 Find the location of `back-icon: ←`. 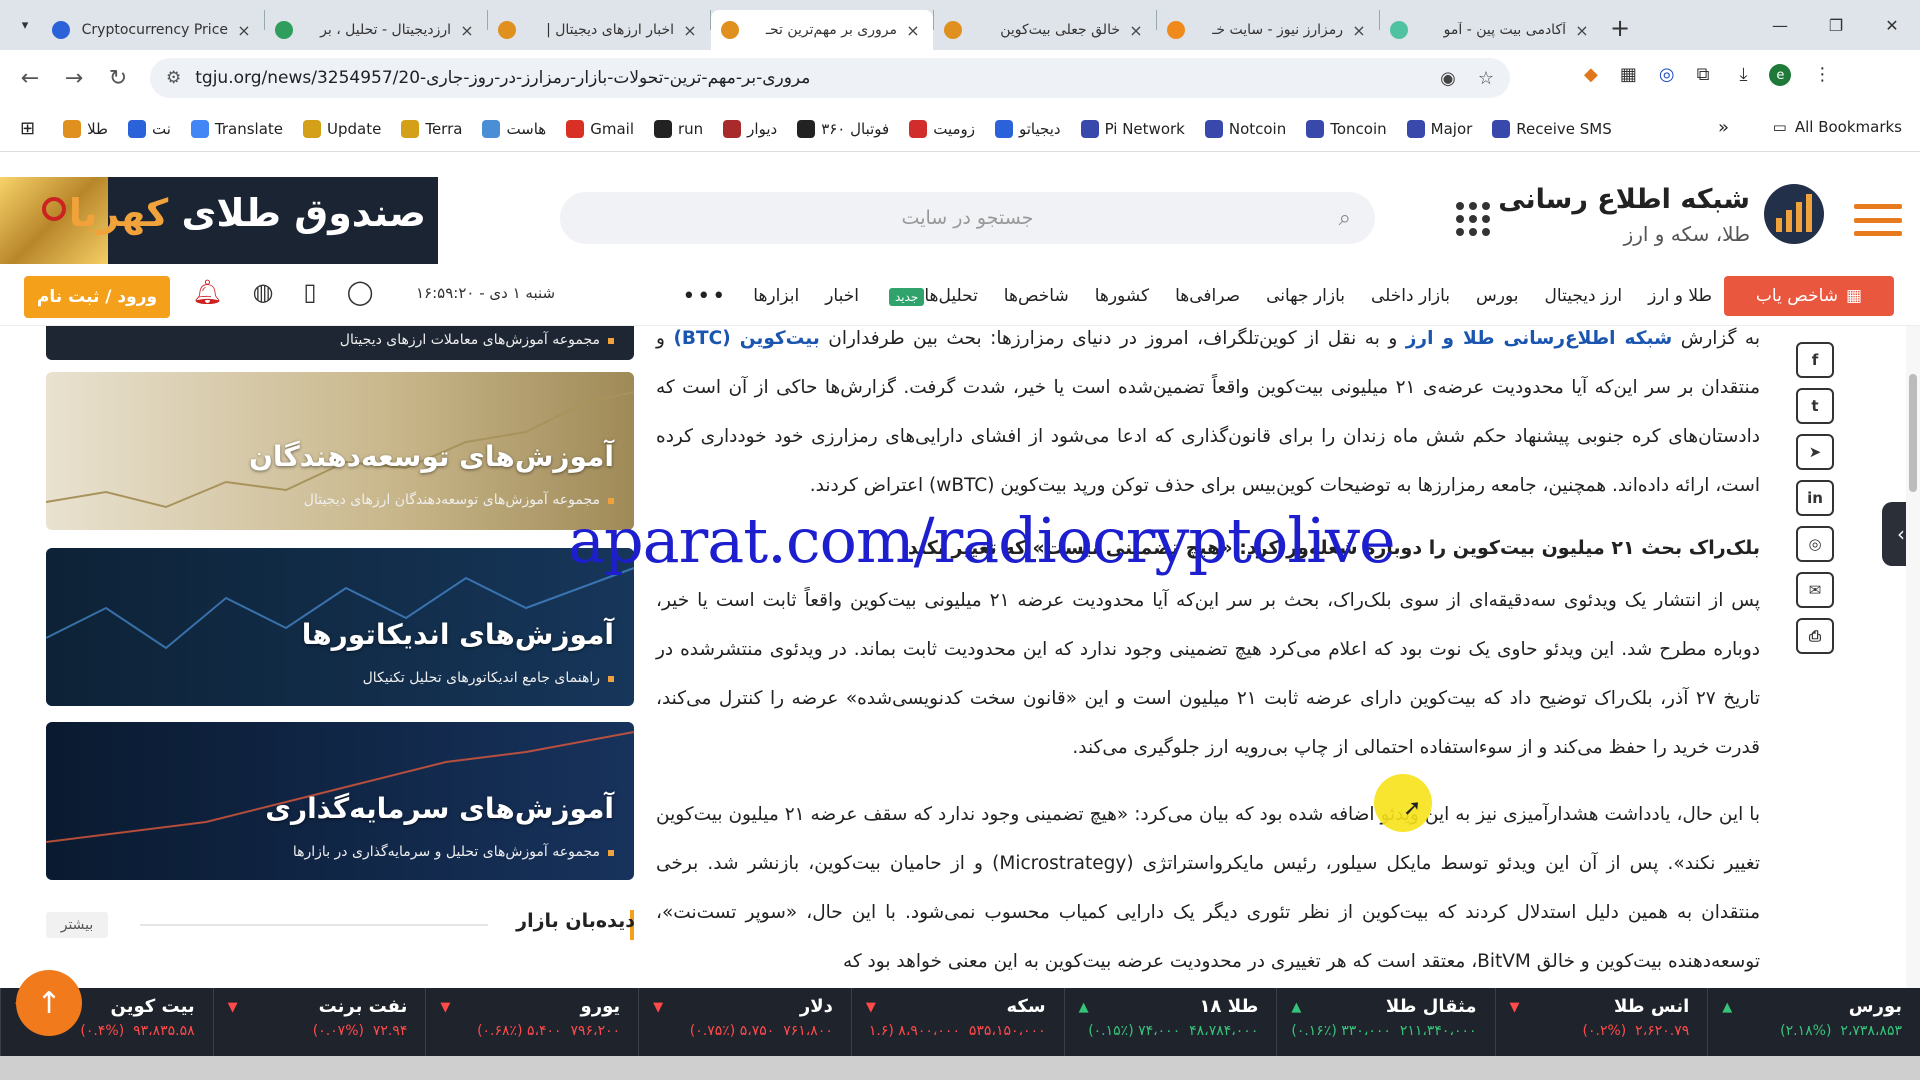

back-icon: ← is located at coordinates (30, 78).